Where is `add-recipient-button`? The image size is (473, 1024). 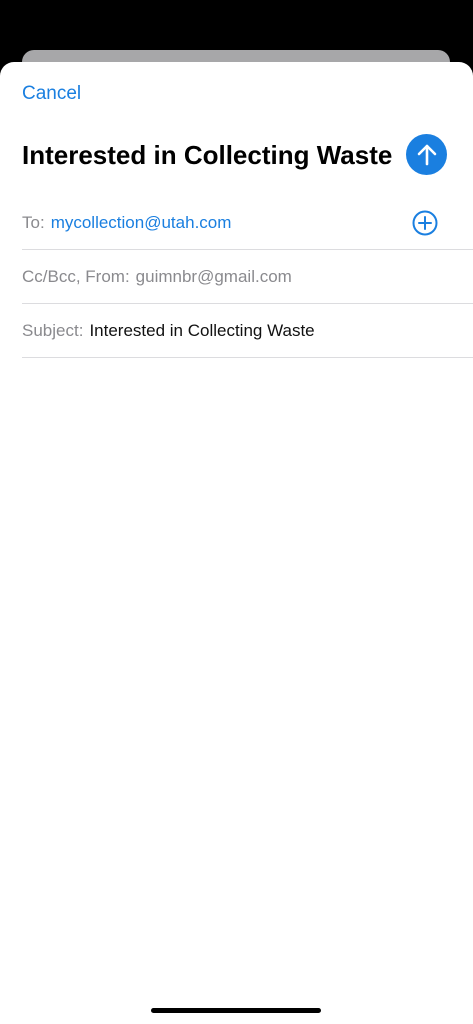
add-recipient-button is located at coordinates (425, 223).